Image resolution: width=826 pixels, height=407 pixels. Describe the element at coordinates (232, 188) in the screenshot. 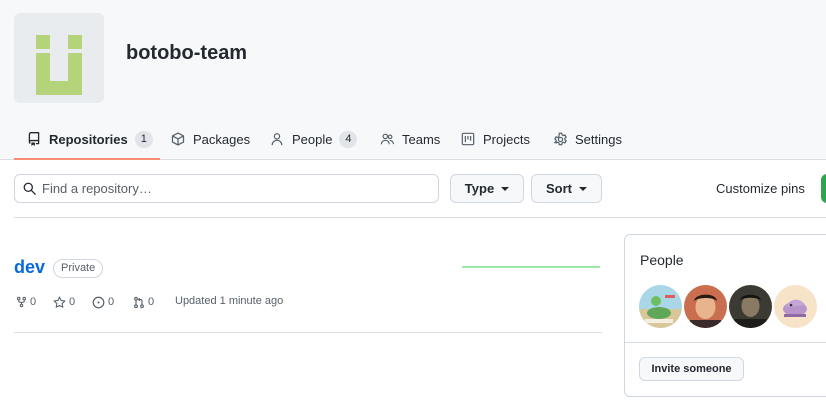

I see `search-input` at that location.